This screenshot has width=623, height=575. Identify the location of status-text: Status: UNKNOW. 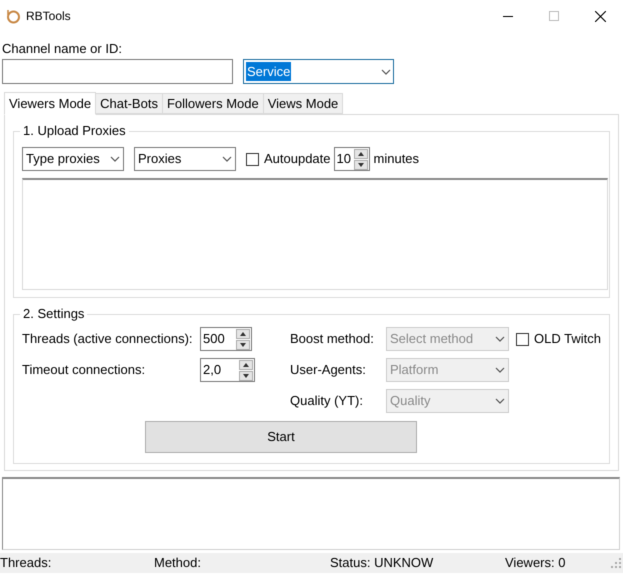
(382, 562).